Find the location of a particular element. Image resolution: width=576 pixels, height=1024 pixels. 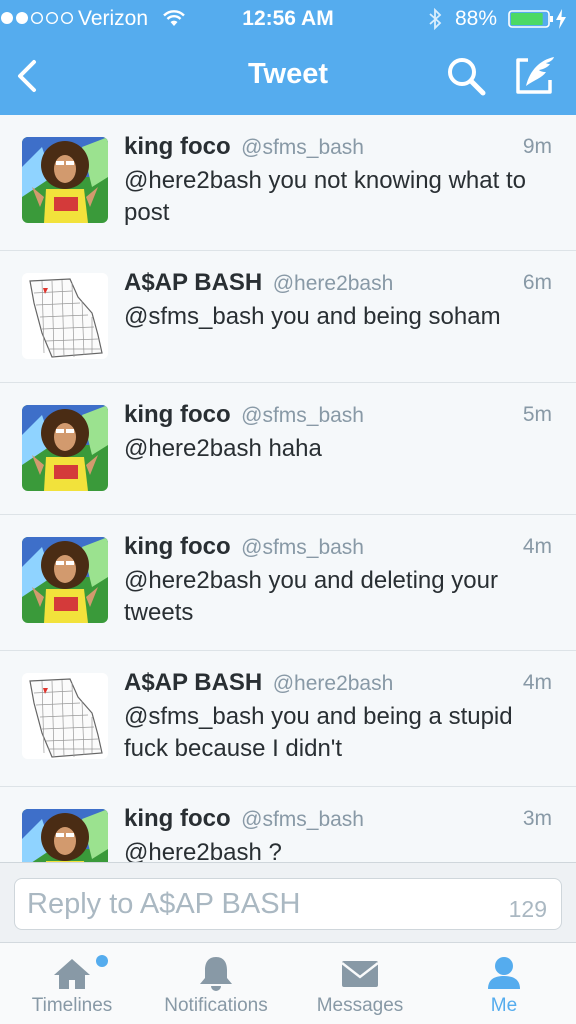

tweet-text: @here2bash haha is located at coordinates (223, 448).